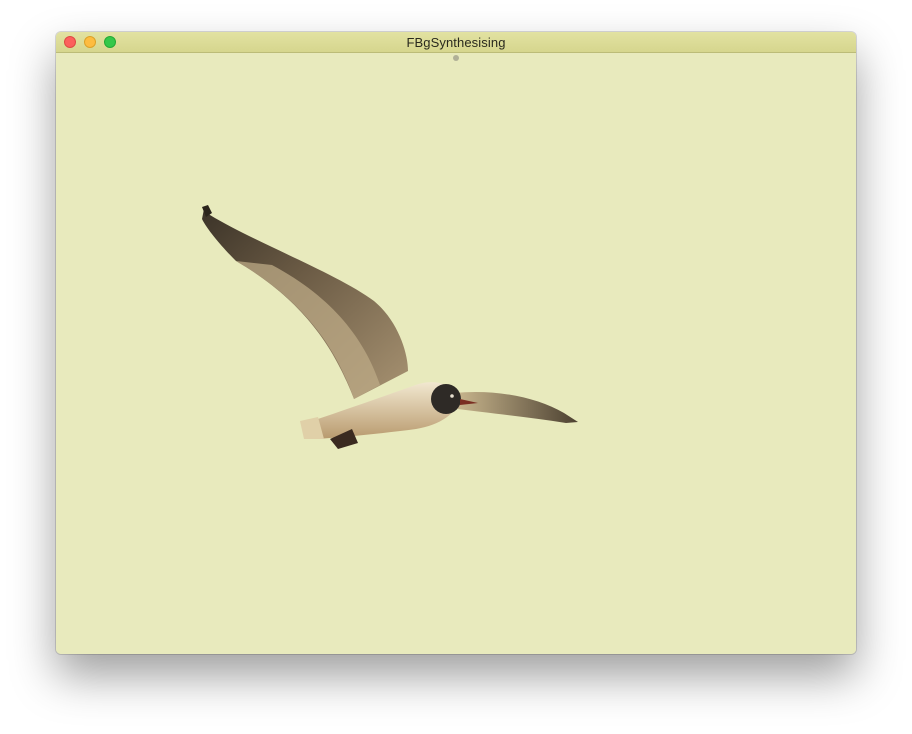  I want to click on title-bar: FBgSynthesising, so click(456, 42).